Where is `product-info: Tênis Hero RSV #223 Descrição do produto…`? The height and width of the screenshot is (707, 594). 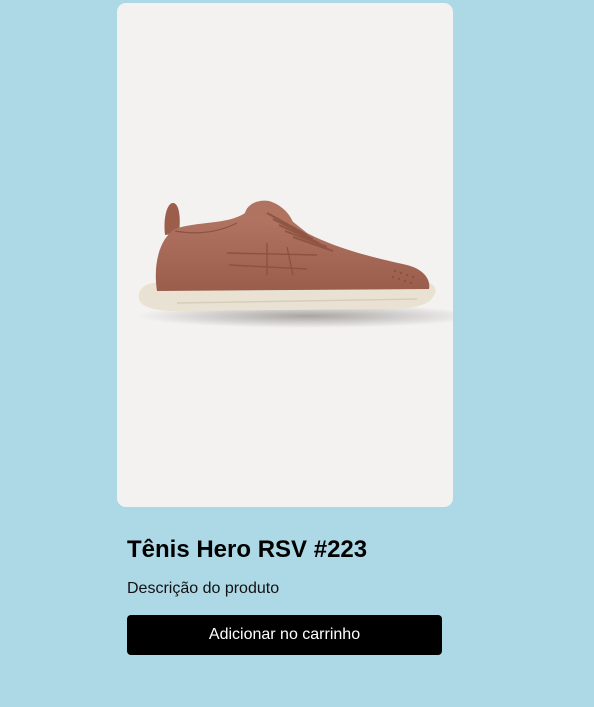
product-info: Tênis Hero RSV #223 Descrição do produto… is located at coordinates (285, 595).